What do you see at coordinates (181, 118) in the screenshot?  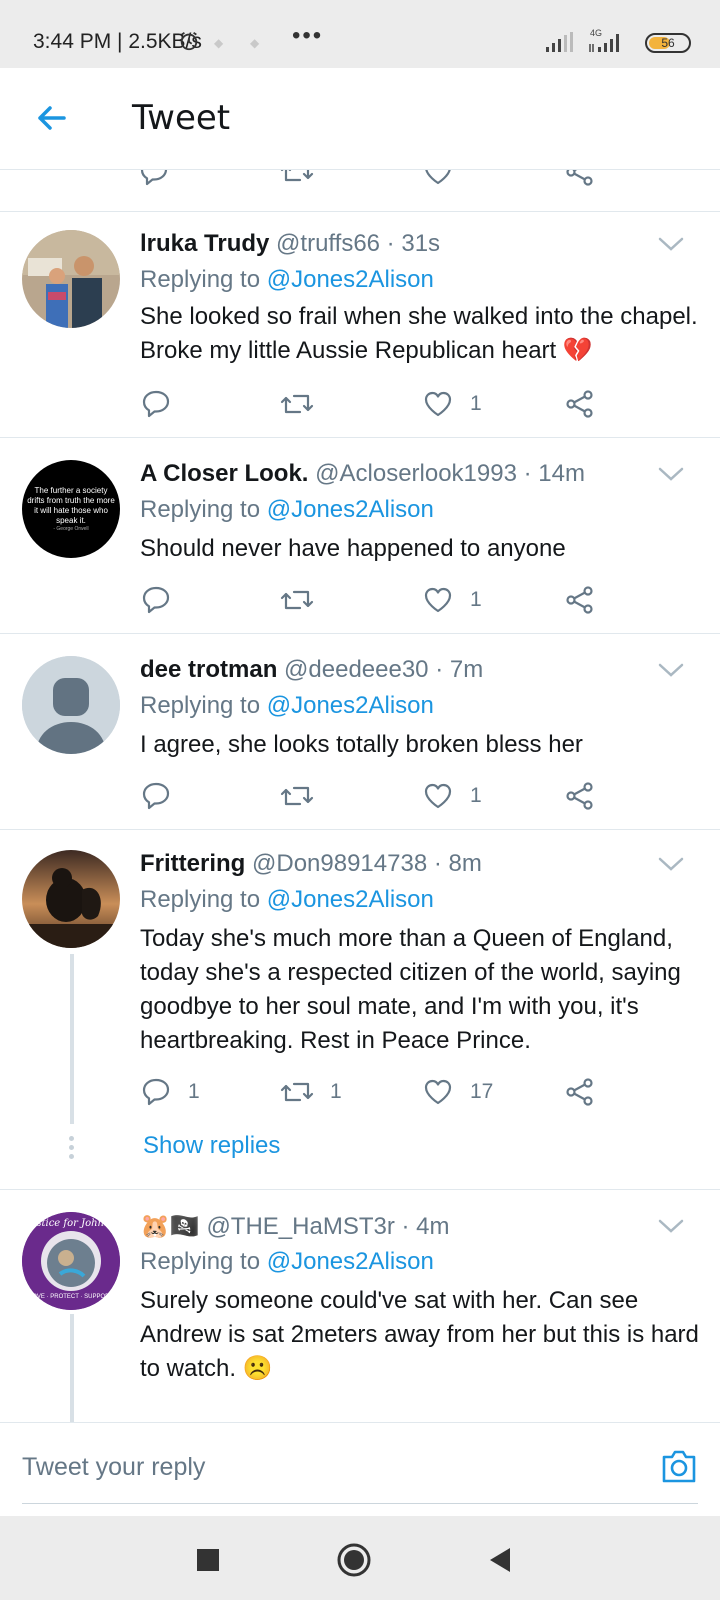 I see `page-title: Tweet` at bounding box center [181, 118].